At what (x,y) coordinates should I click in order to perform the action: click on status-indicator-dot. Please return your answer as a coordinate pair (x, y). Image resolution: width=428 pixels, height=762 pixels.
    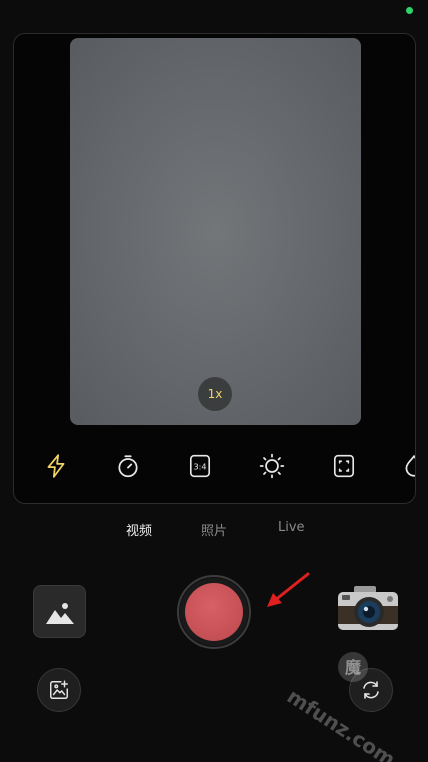
    Looking at the image, I should click on (409, 10).